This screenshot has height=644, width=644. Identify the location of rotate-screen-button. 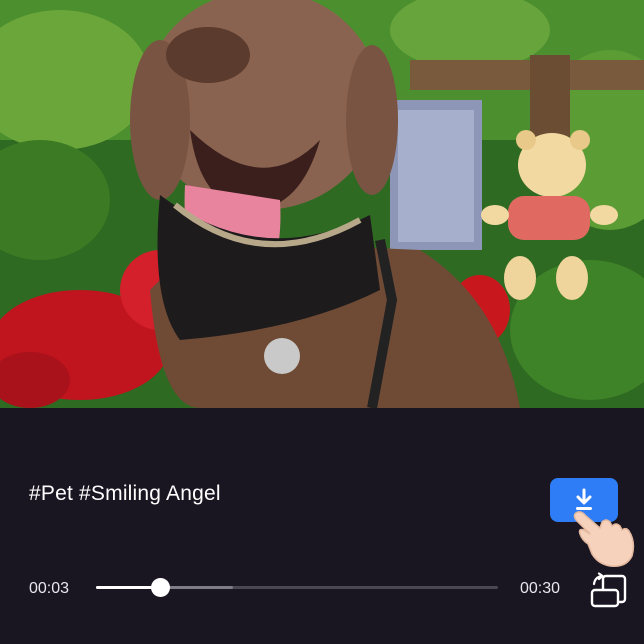
(609, 591).